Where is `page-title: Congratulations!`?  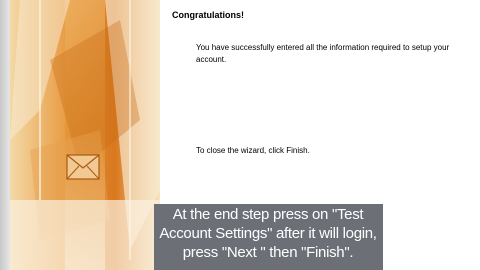 page-title: Congratulations! is located at coordinates (208, 15).